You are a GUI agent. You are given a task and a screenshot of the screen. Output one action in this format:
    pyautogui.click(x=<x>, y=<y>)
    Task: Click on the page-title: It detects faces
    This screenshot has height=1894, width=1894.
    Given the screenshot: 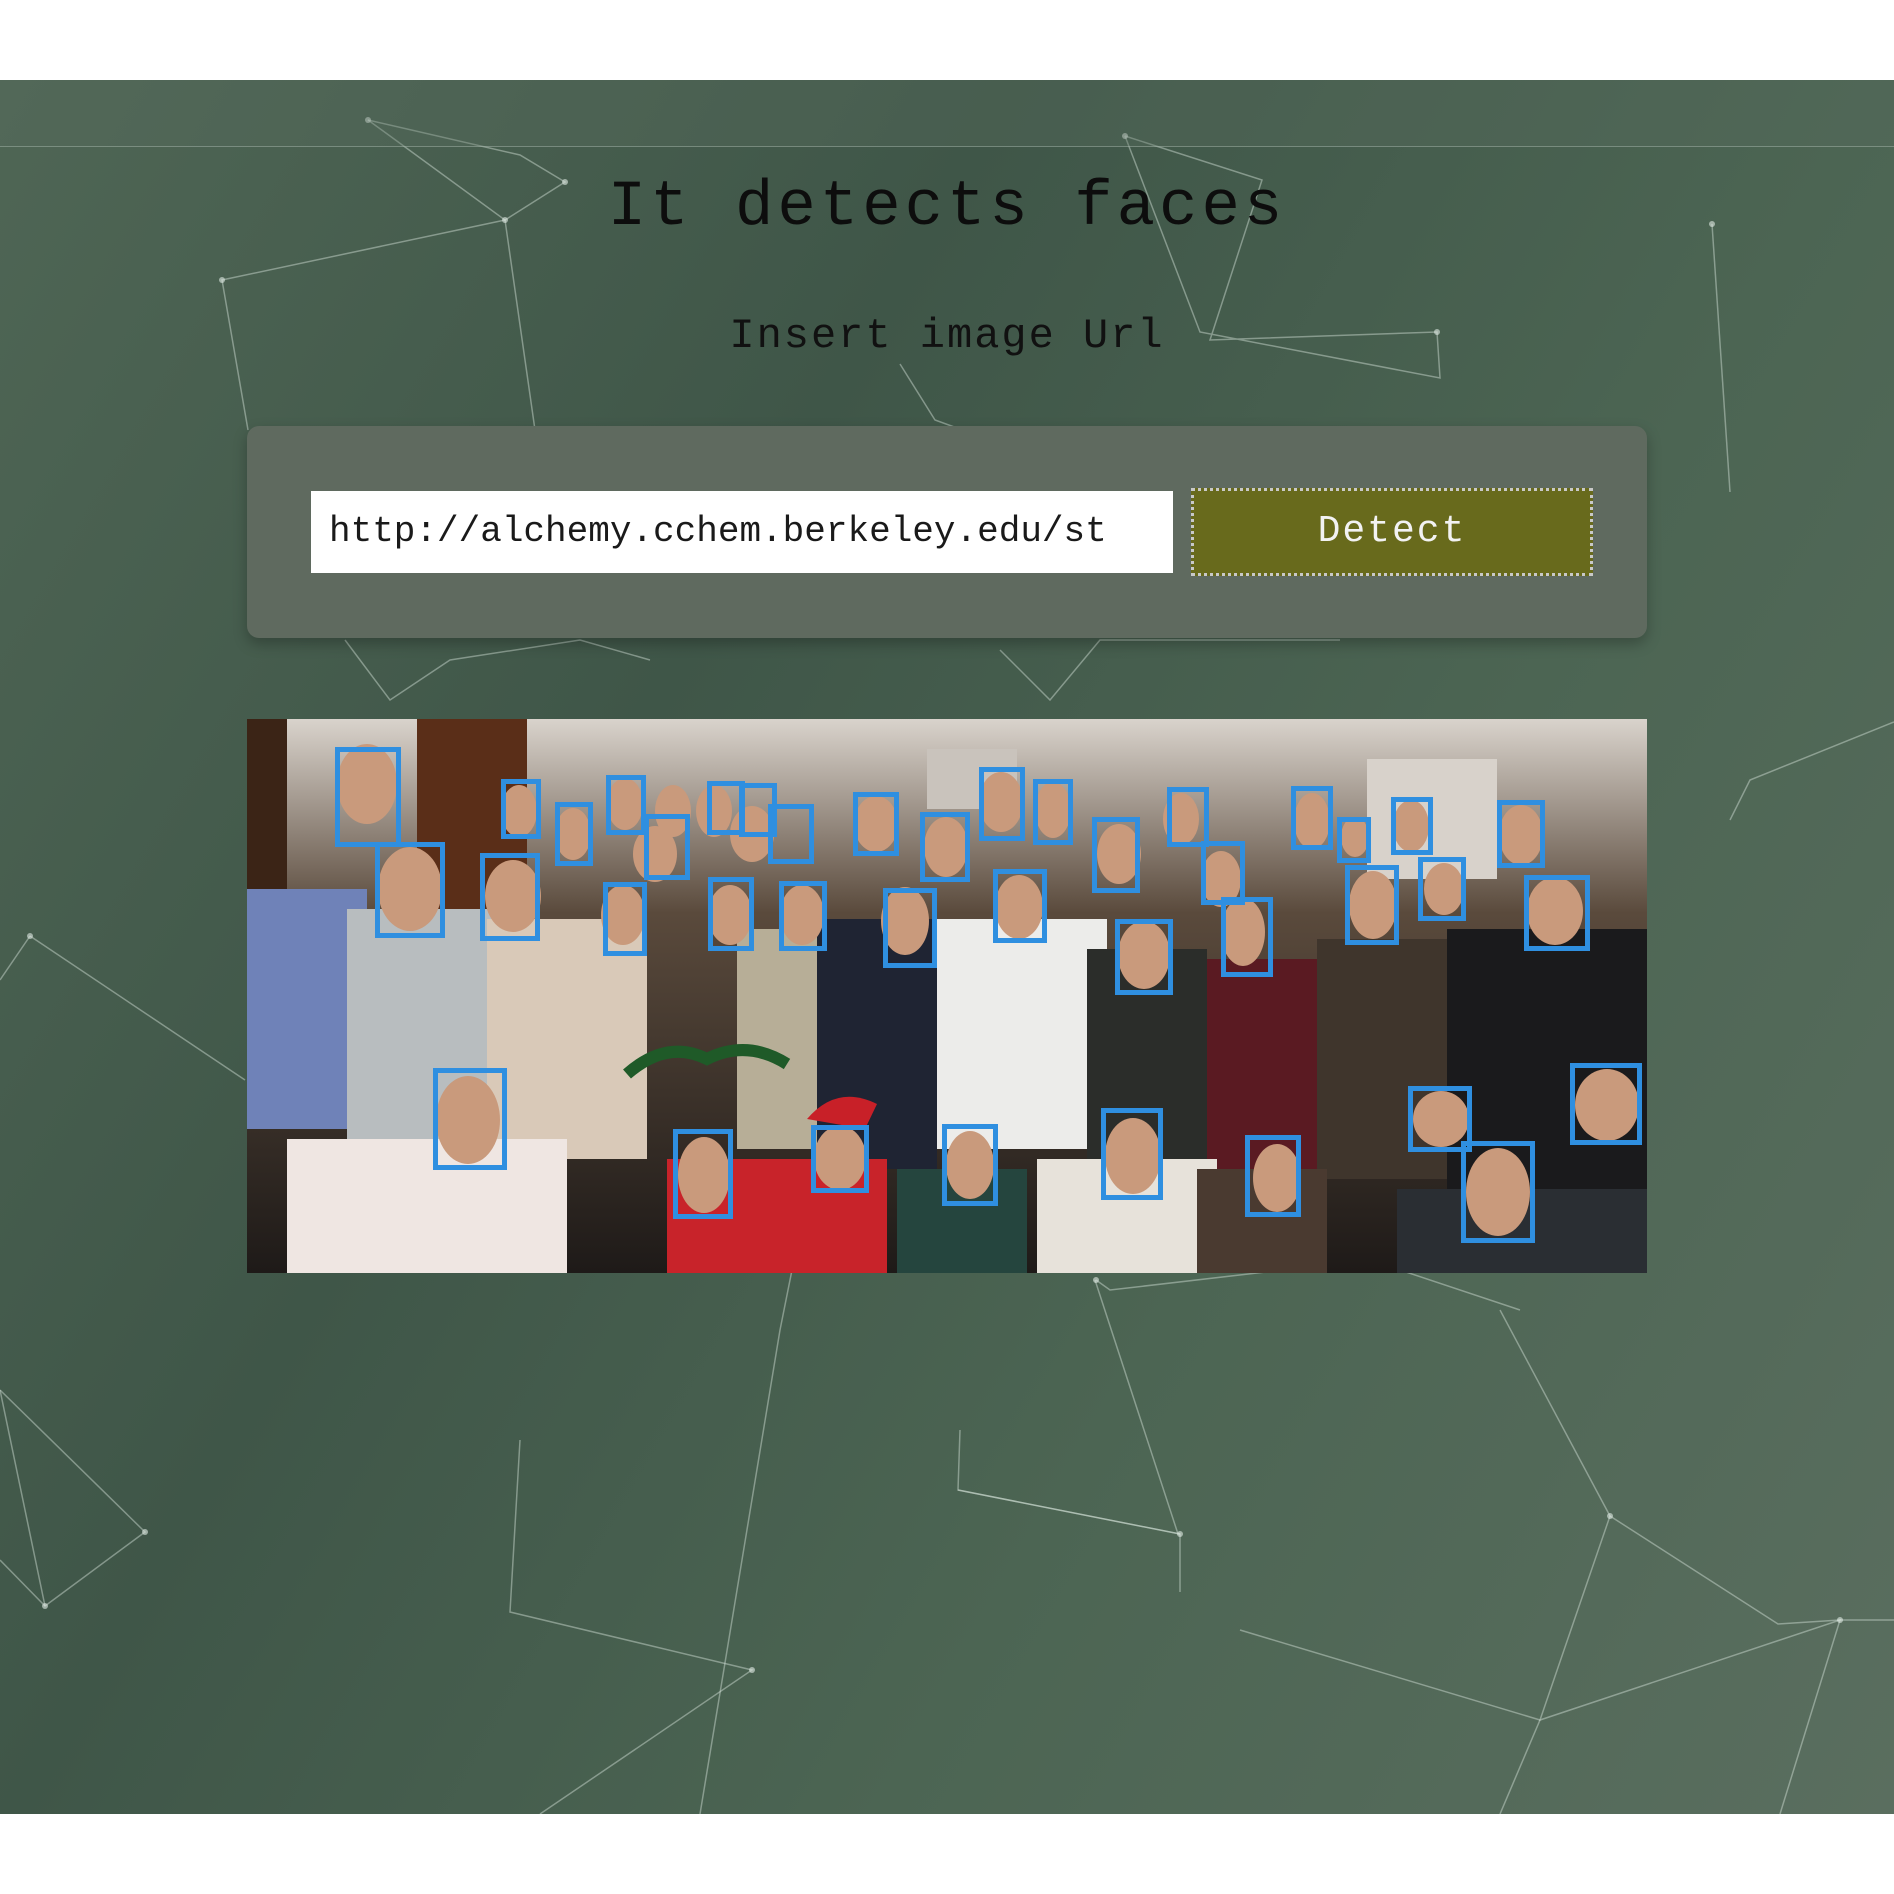 What is the action you would take?
    pyautogui.click(x=947, y=208)
    